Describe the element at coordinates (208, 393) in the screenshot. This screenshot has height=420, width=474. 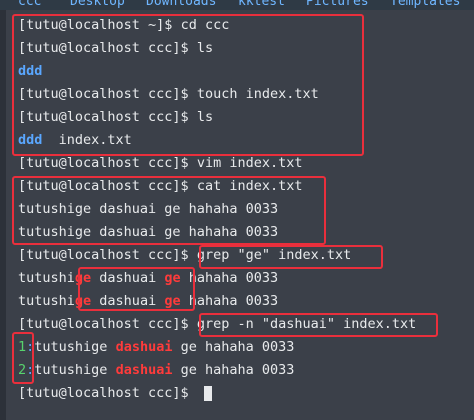
I see `text-cursor` at that location.